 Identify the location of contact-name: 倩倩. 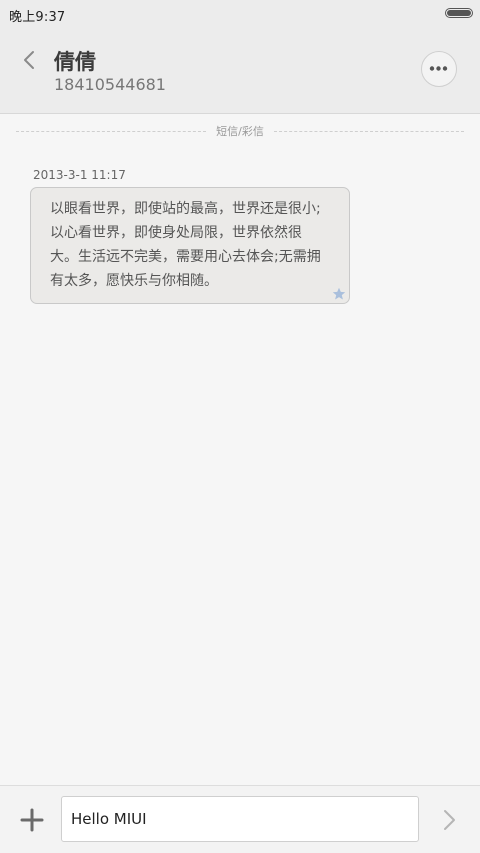
(75, 62).